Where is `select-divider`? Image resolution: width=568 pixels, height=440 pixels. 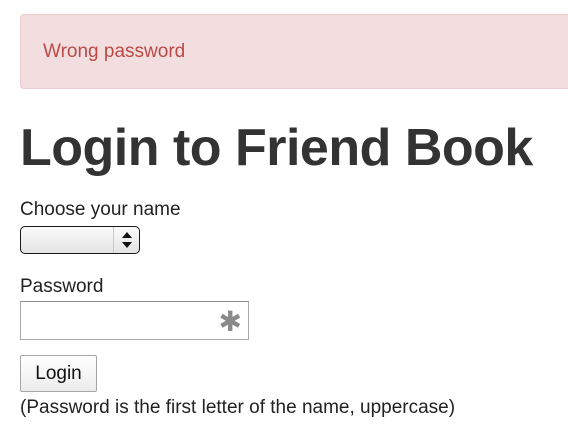 select-divider is located at coordinates (113, 240).